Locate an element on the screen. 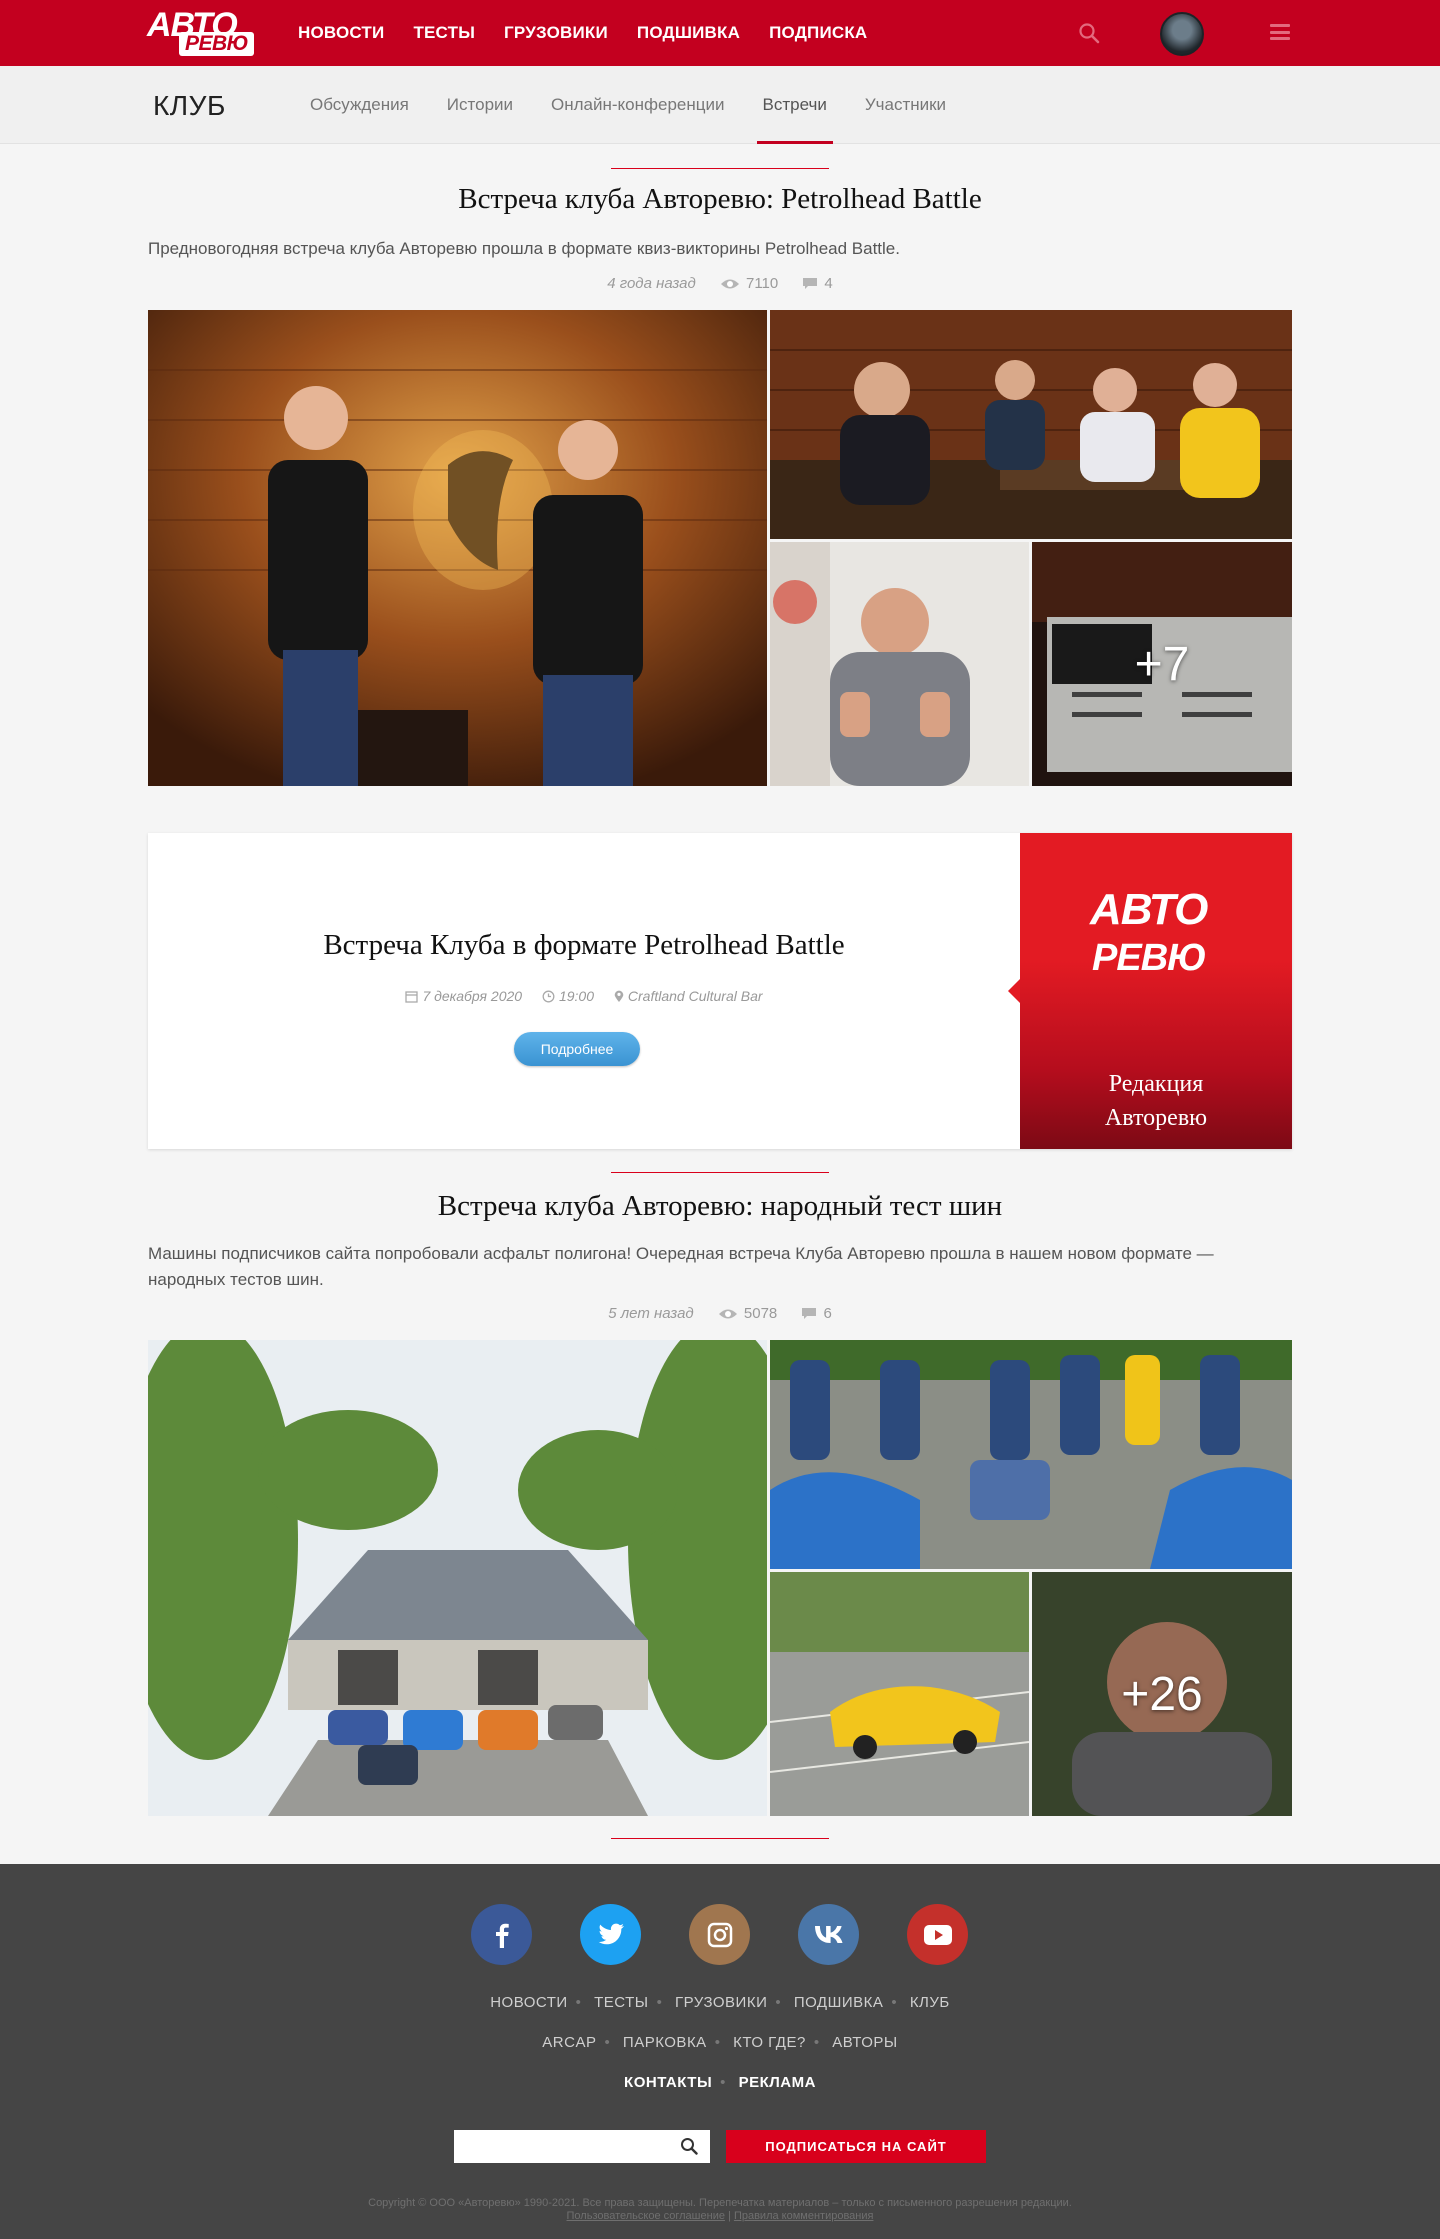 The height and width of the screenshot is (2239, 1440). nav-item-archive: ПОДШИВКА is located at coordinates (688, 33).